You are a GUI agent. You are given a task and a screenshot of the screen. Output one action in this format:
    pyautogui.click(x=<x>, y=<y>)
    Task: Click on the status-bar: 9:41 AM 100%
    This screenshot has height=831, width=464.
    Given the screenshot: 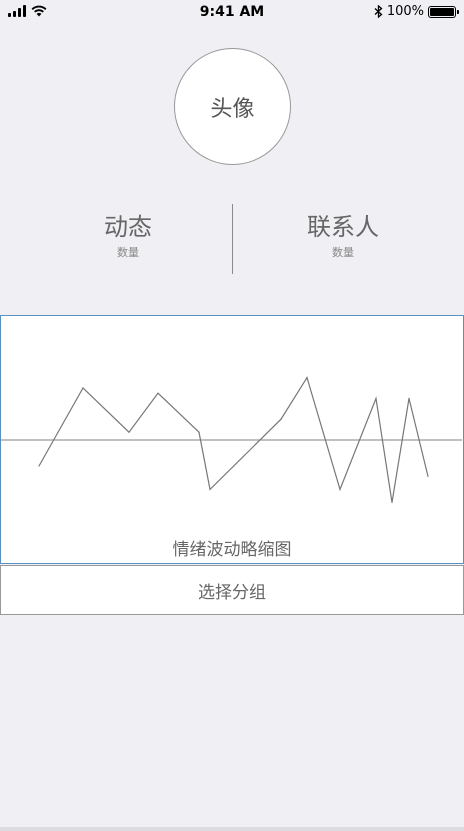 What is the action you would take?
    pyautogui.click(x=232, y=13)
    